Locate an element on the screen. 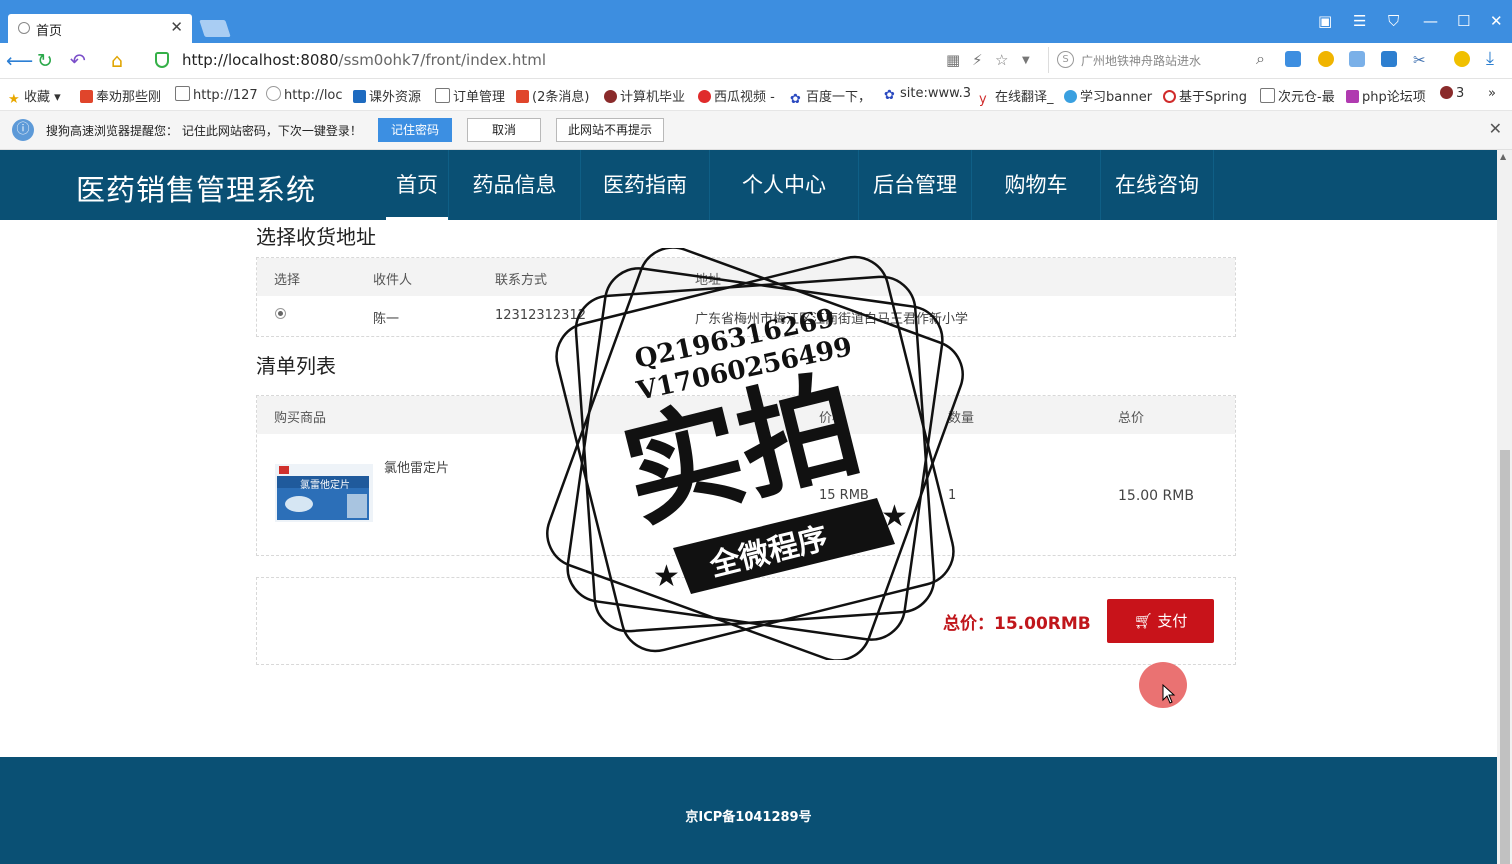 The image size is (1512, 864). search-input: 广州地铁神舟路站进水 is located at coordinates (1141, 60).